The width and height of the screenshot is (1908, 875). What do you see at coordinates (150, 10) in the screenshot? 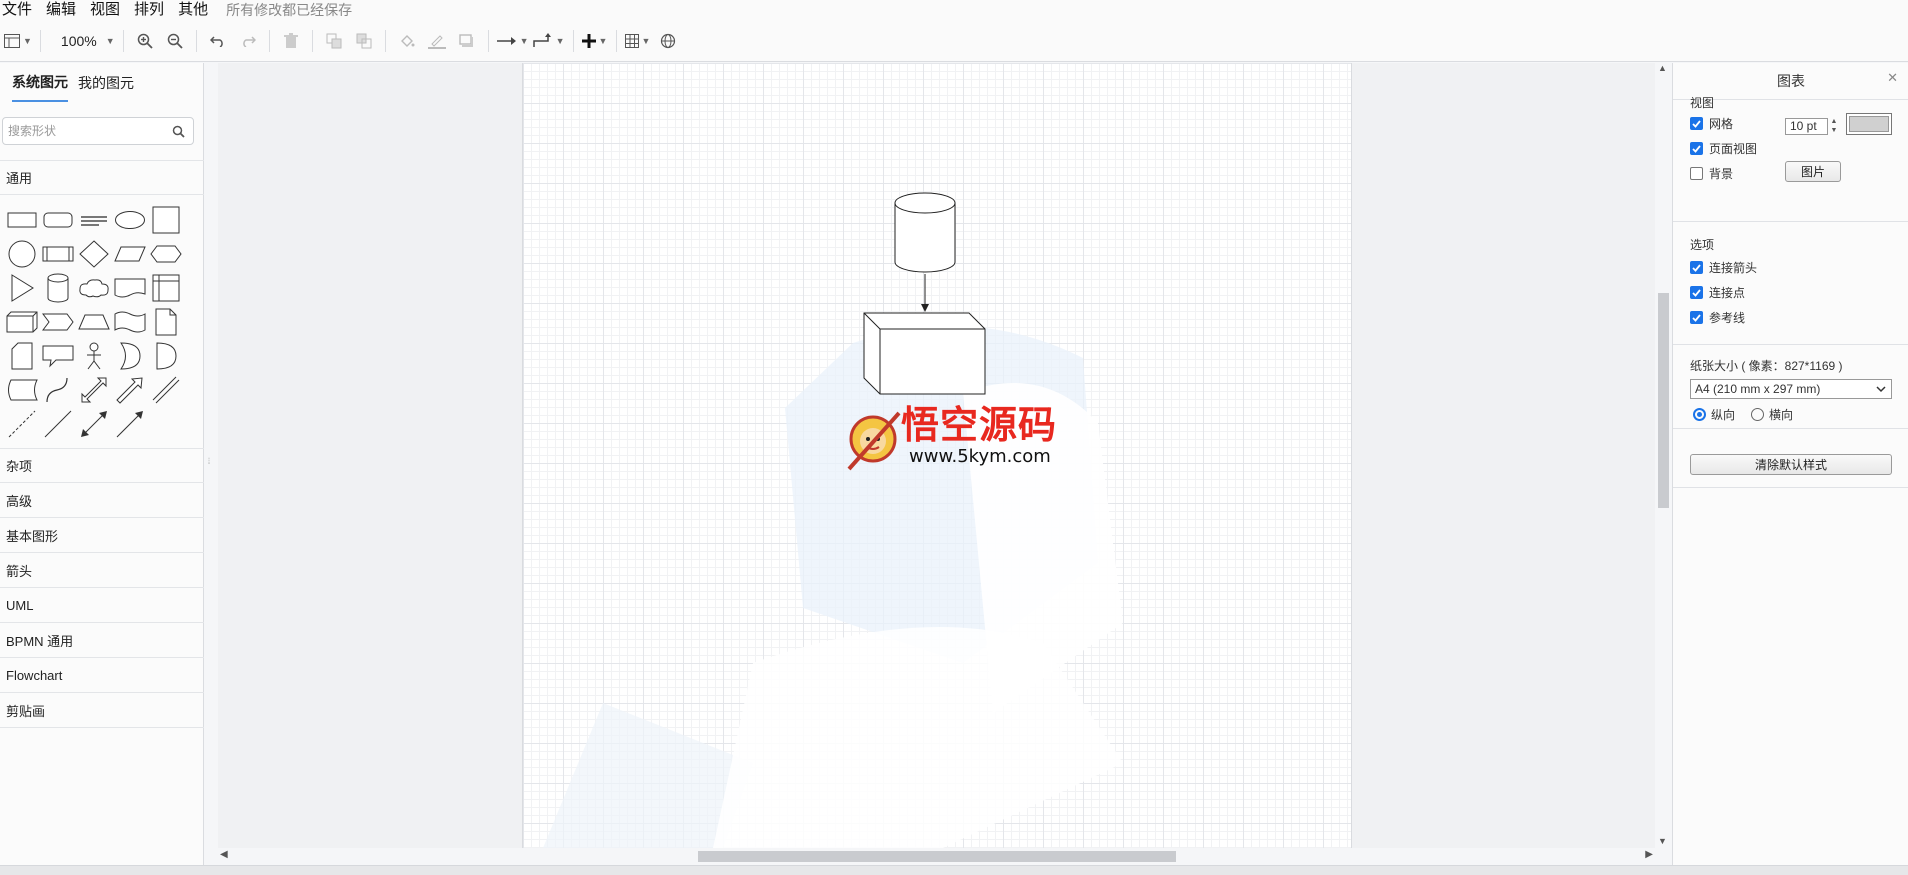
I see `menu-arrange: 排列` at bounding box center [150, 10].